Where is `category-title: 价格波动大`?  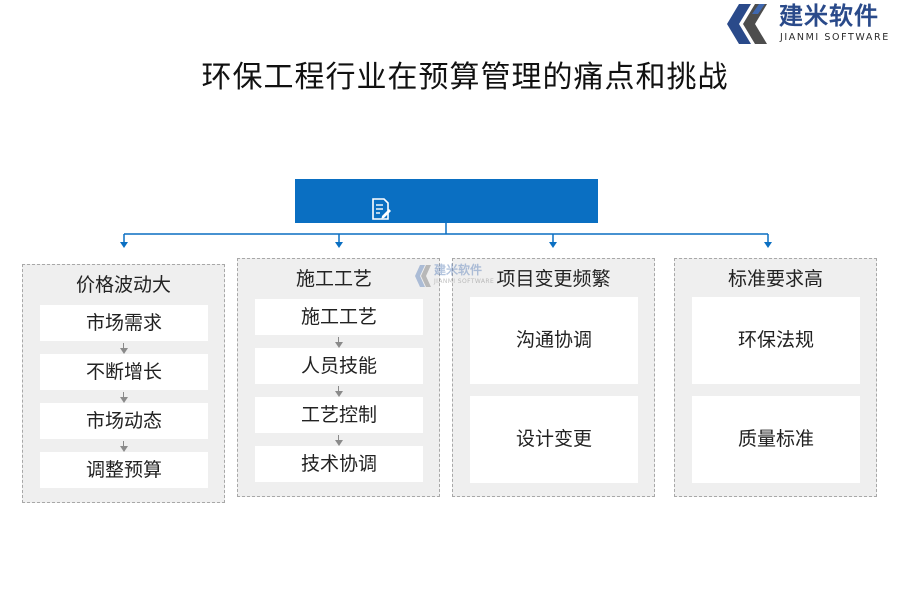 category-title: 价格波动大 is located at coordinates (123, 285).